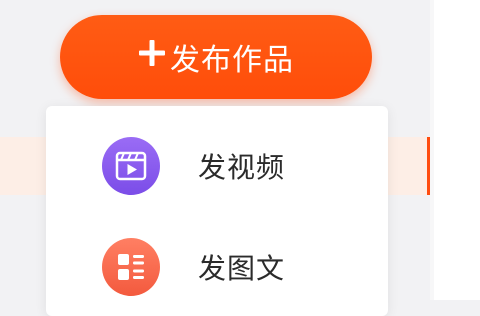 The height and width of the screenshot is (316, 480). Describe the element at coordinates (242, 268) in the screenshot. I see `menu-item-article-label: 发图文` at that location.